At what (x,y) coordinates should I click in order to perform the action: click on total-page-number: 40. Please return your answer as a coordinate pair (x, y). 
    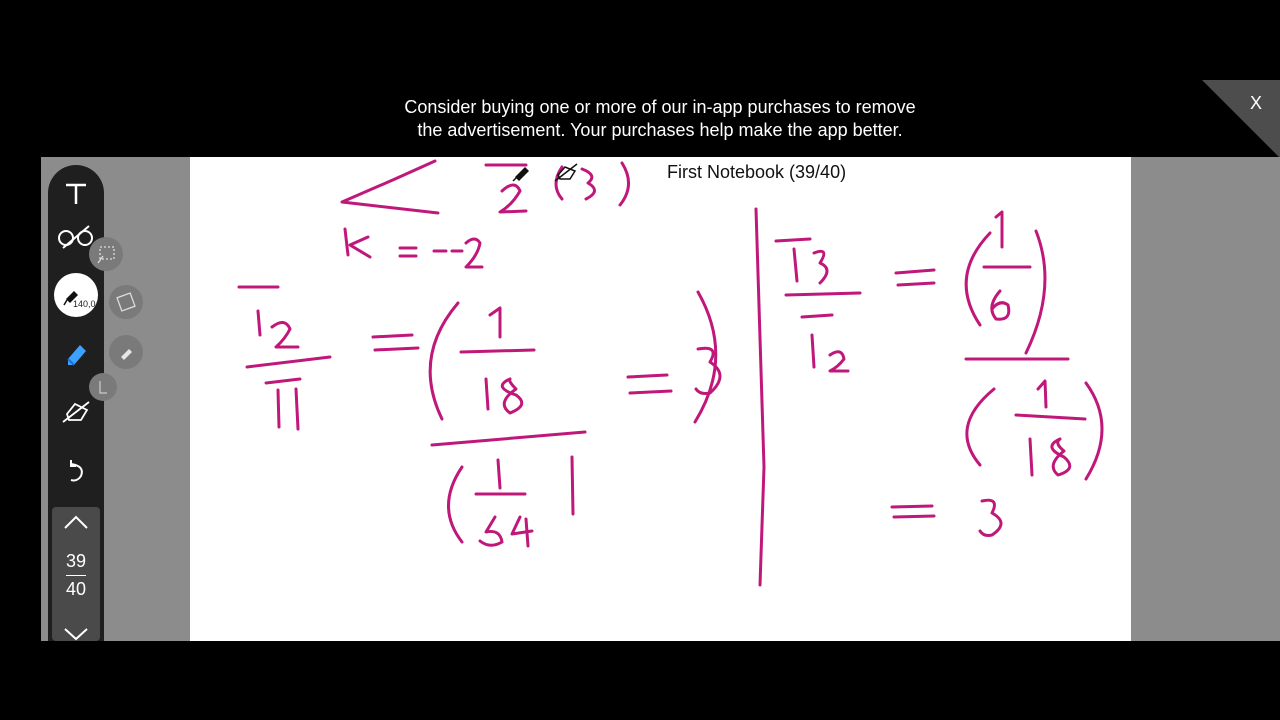
    Looking at the image, I should click on (76, 589).